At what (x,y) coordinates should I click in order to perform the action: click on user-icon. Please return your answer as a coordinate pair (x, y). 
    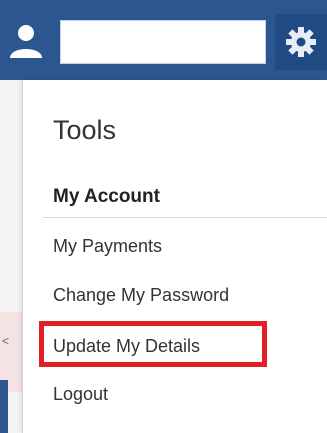
    Looking at the image, I should click on (26, 40).